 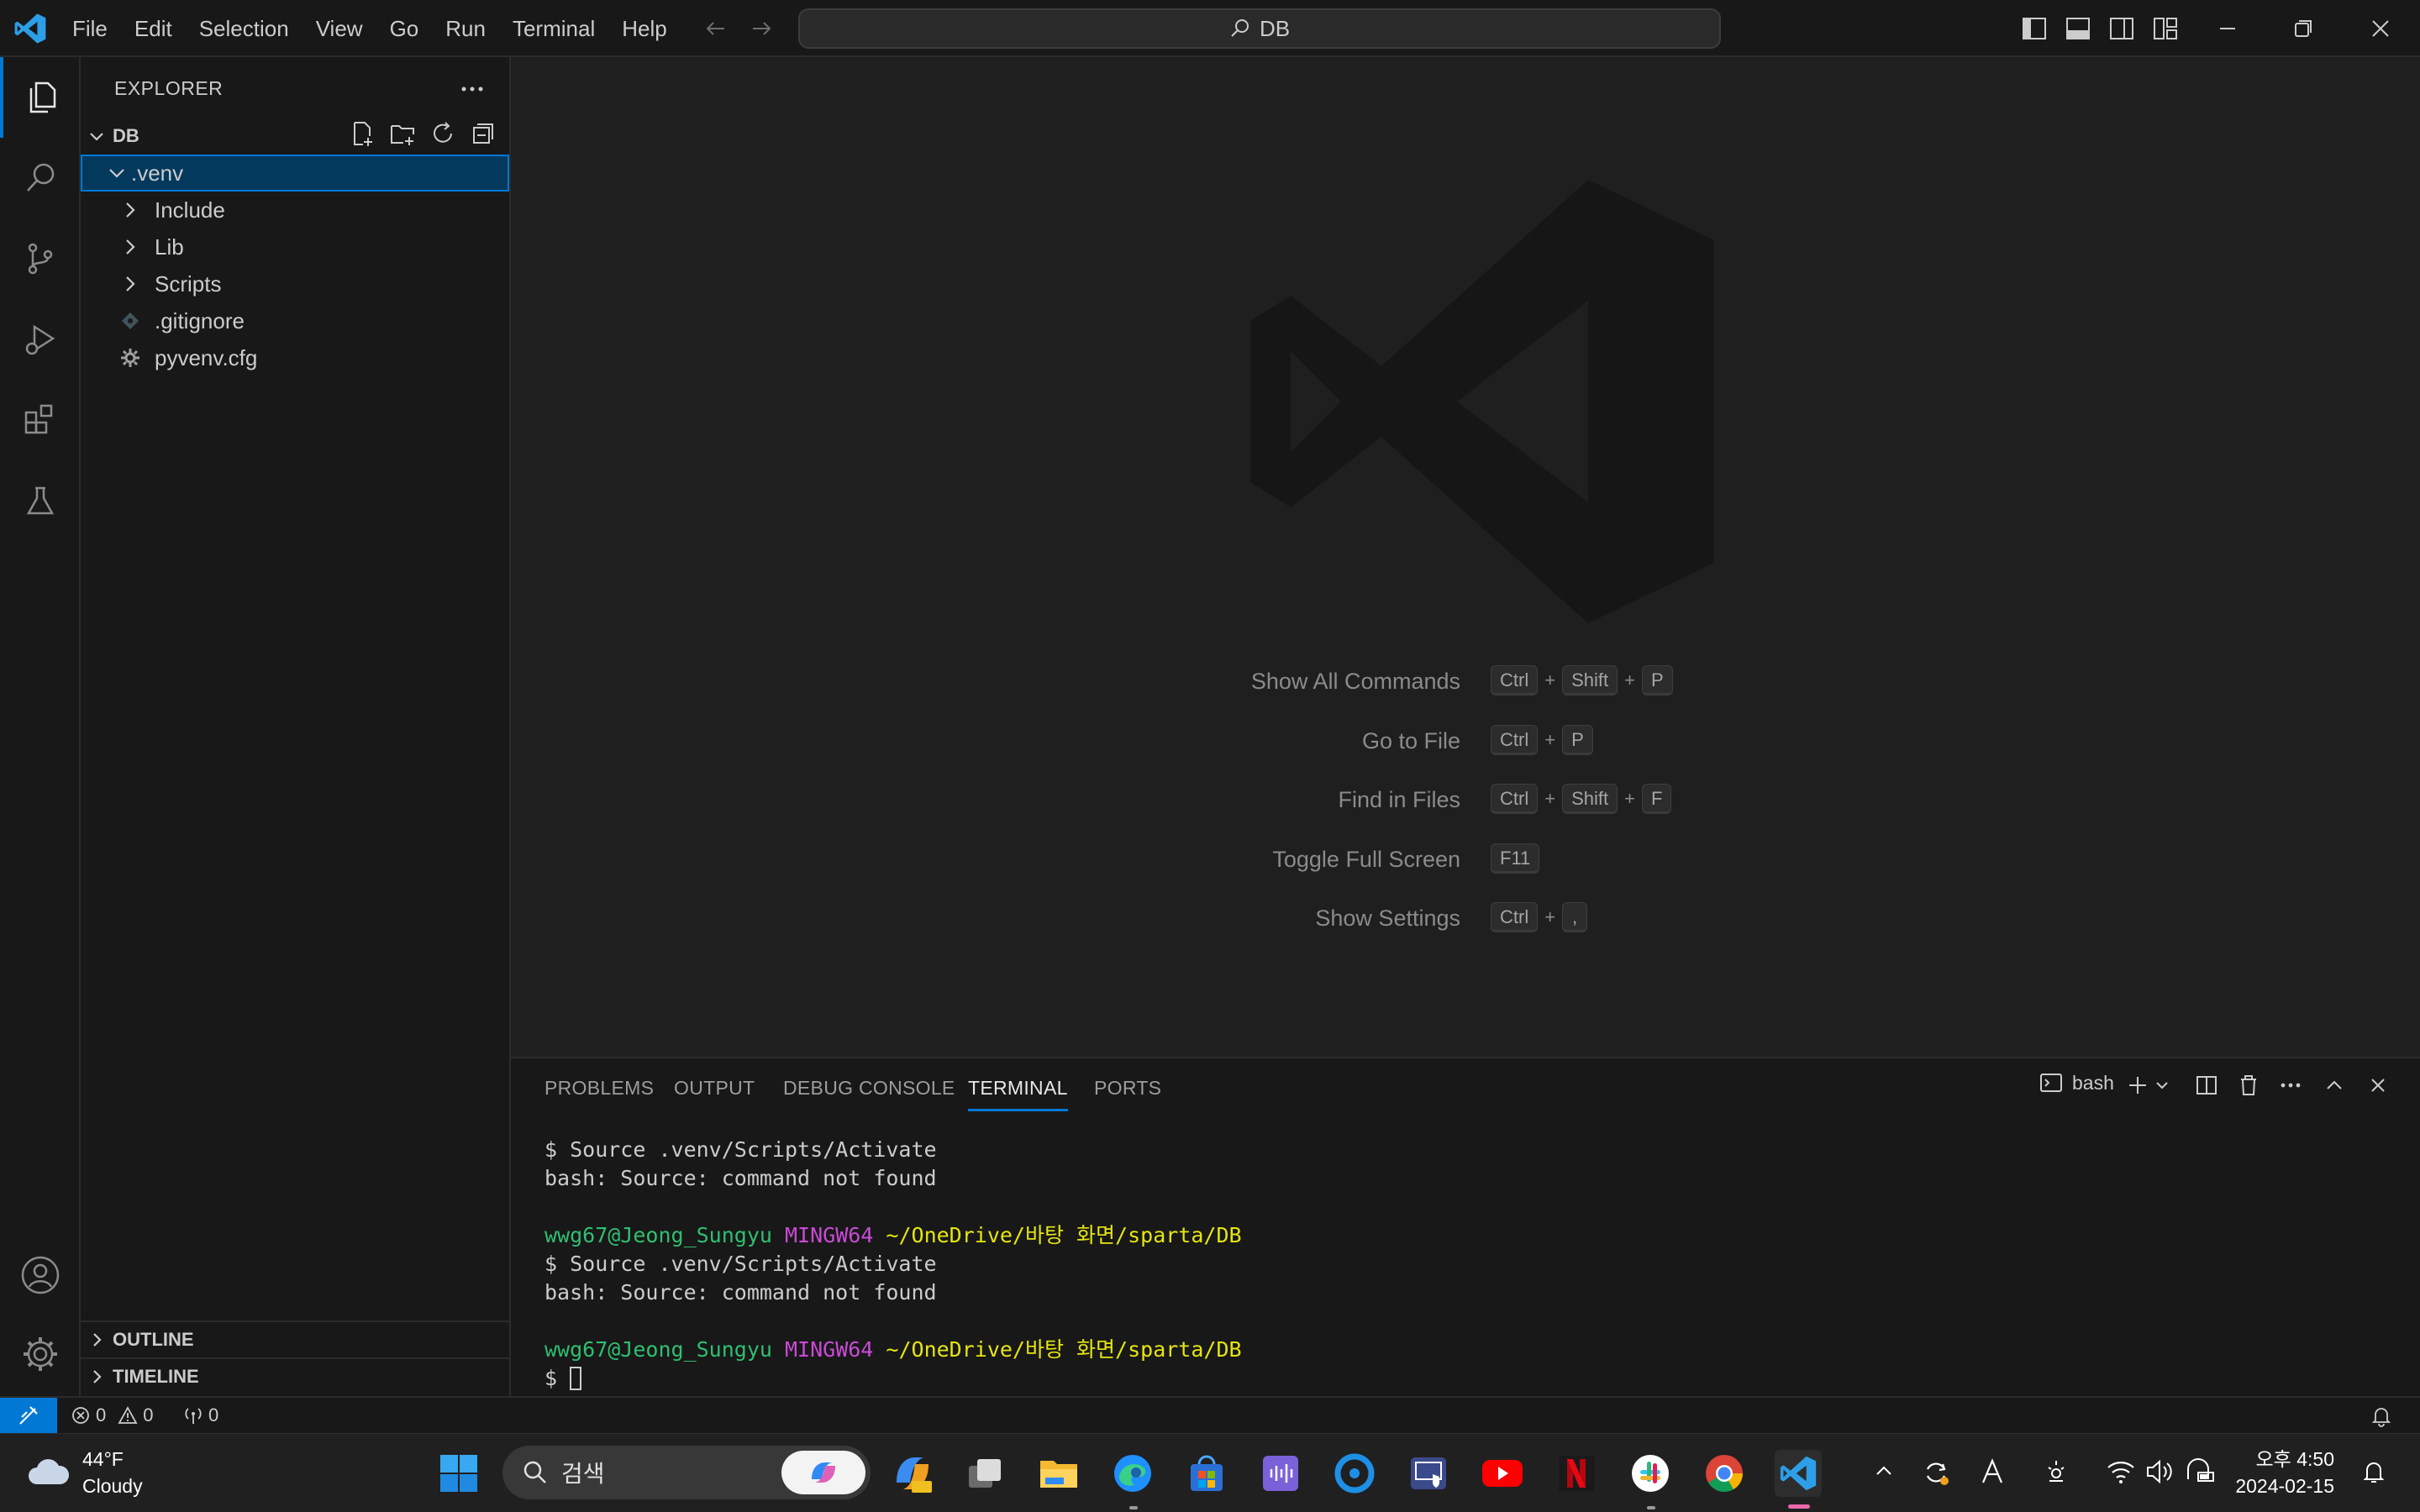 I want to click on tree-item-label: .gitignore, so click(x=200, y=320).